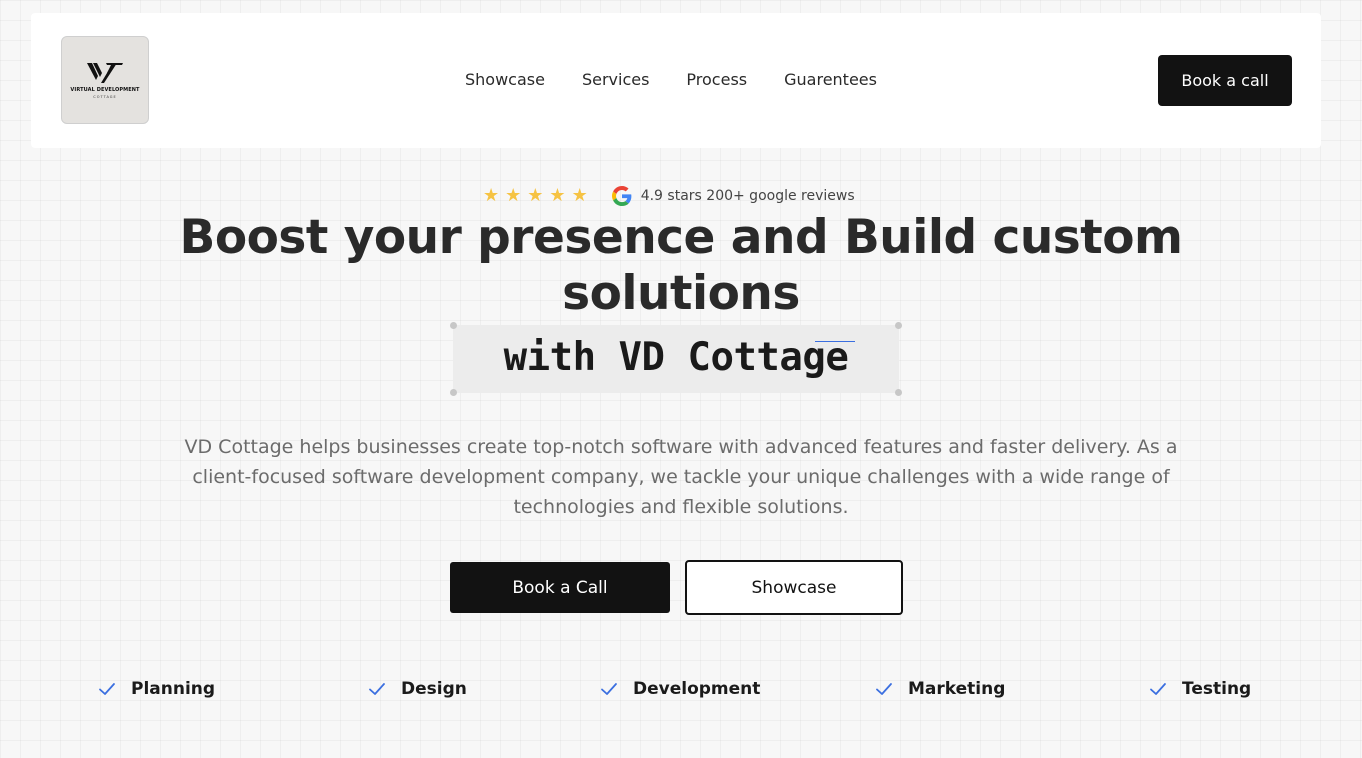 This screenshot has height=758, width=1362. I want to click on feature-label: Planning, so click(173, 689).